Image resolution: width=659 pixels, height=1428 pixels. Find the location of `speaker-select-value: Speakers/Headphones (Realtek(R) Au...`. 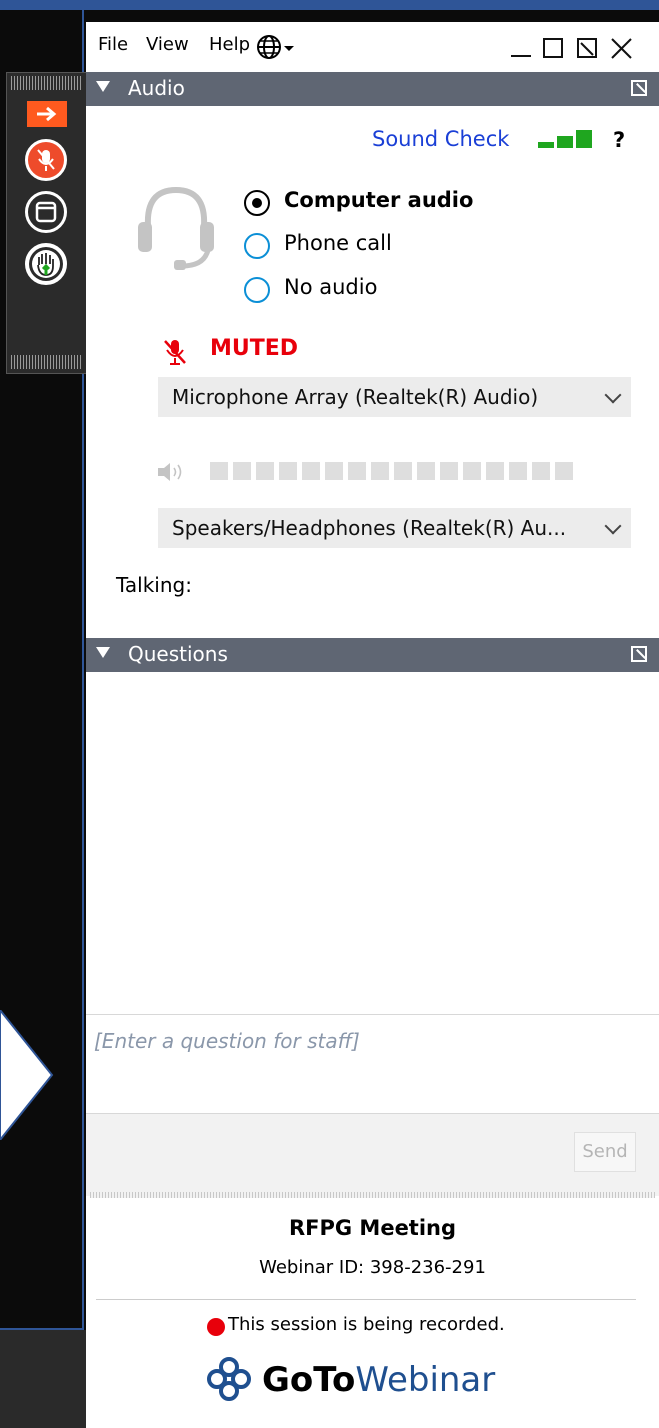

speaker-select-value: Speakers/Headphones (Realtek(R) Au... is located at coordinates (369, 528).